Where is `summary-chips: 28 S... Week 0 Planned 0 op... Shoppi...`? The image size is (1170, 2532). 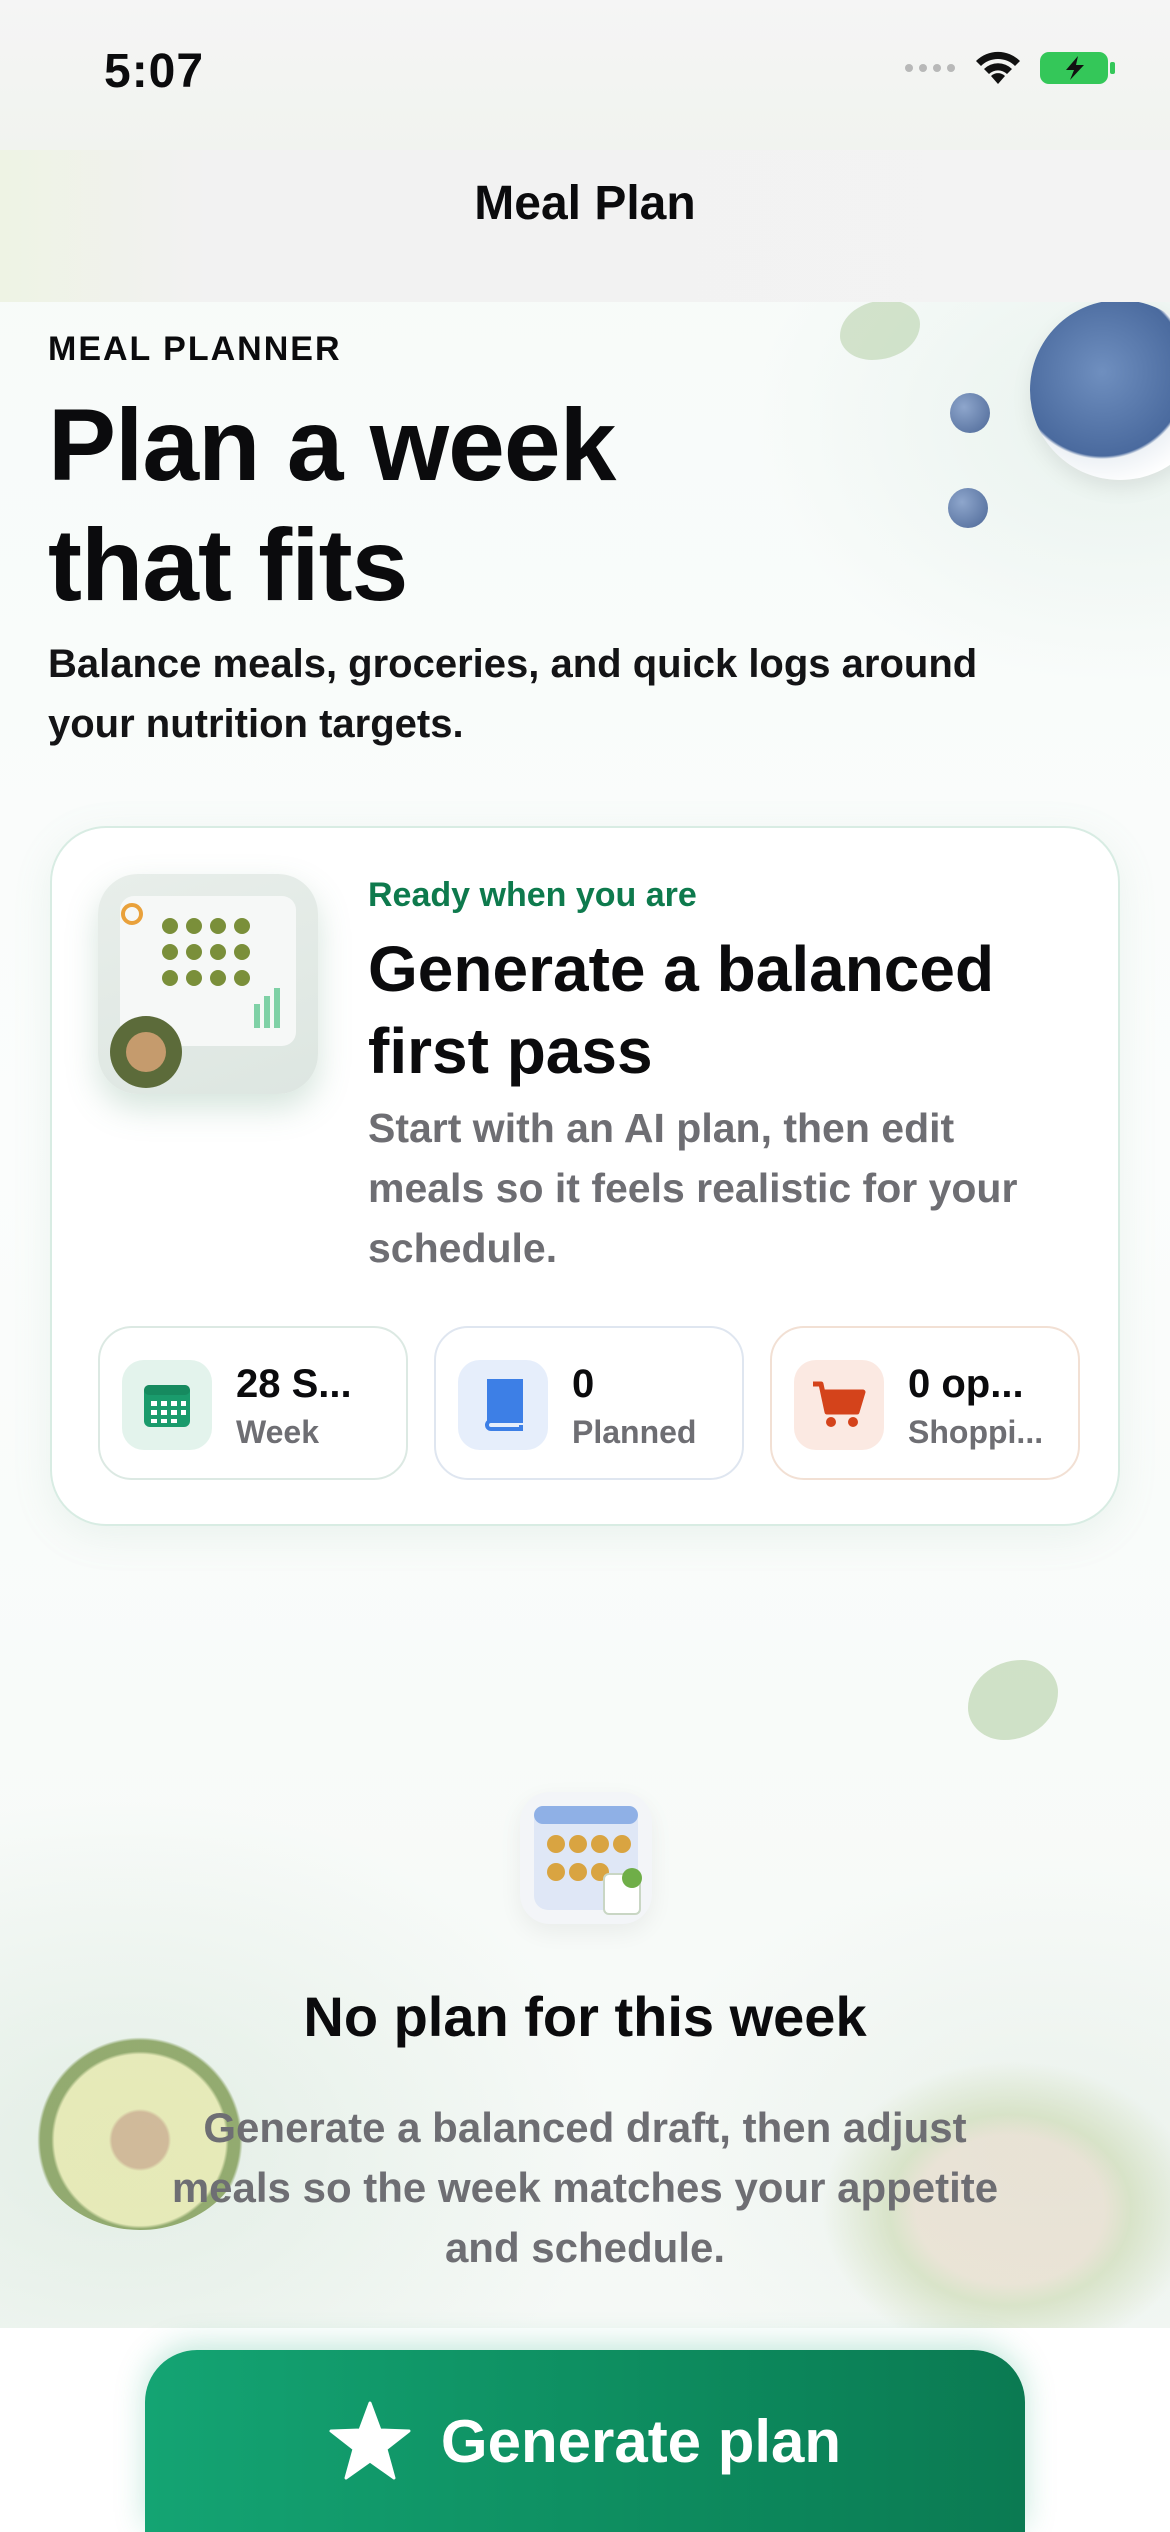 summary-chips: 28 S... Week 0 Planned 0 op... Shoppi... is located at coordinates (589, 1403).